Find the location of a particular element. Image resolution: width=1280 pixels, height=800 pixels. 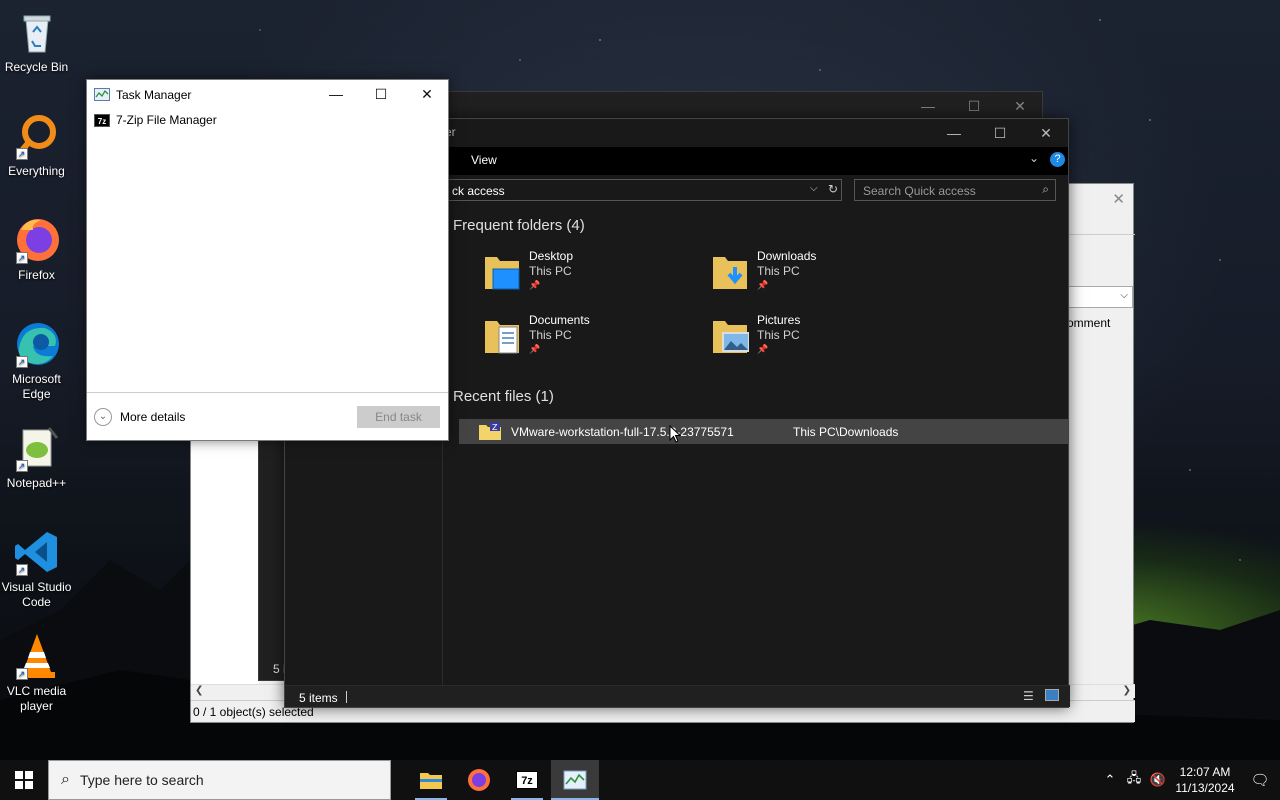

app-name: 7-Zip File Manager is located at coordinates (166, 120).